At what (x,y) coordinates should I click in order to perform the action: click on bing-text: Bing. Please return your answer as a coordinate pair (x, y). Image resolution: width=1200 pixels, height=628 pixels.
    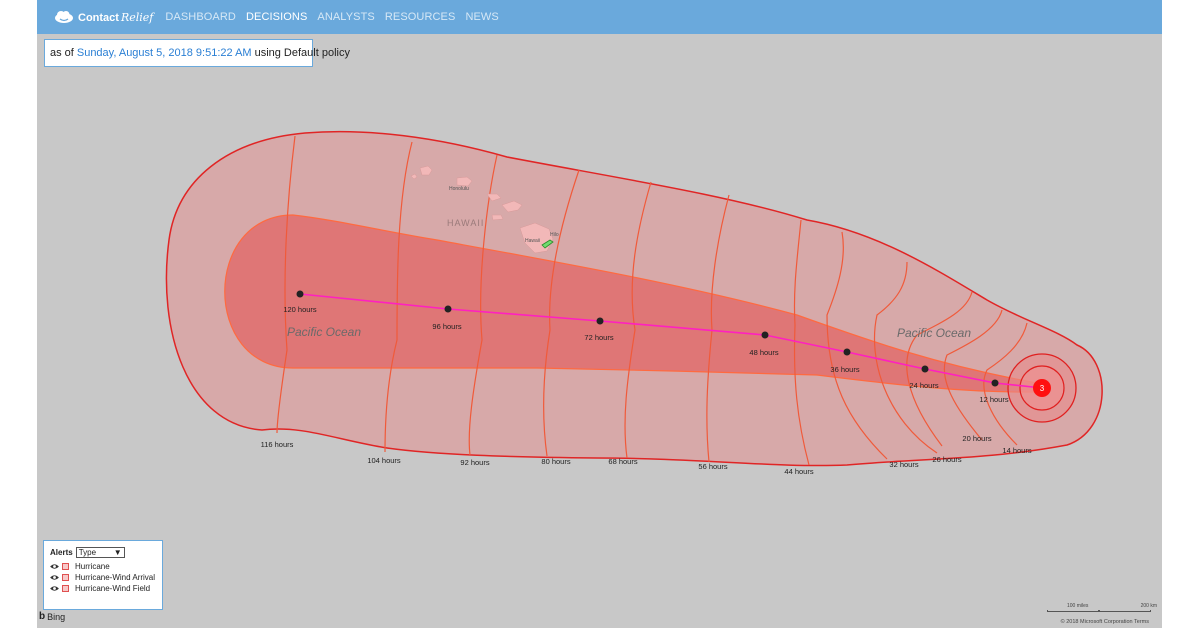
    Looking at the image, I should click on (56, 616).